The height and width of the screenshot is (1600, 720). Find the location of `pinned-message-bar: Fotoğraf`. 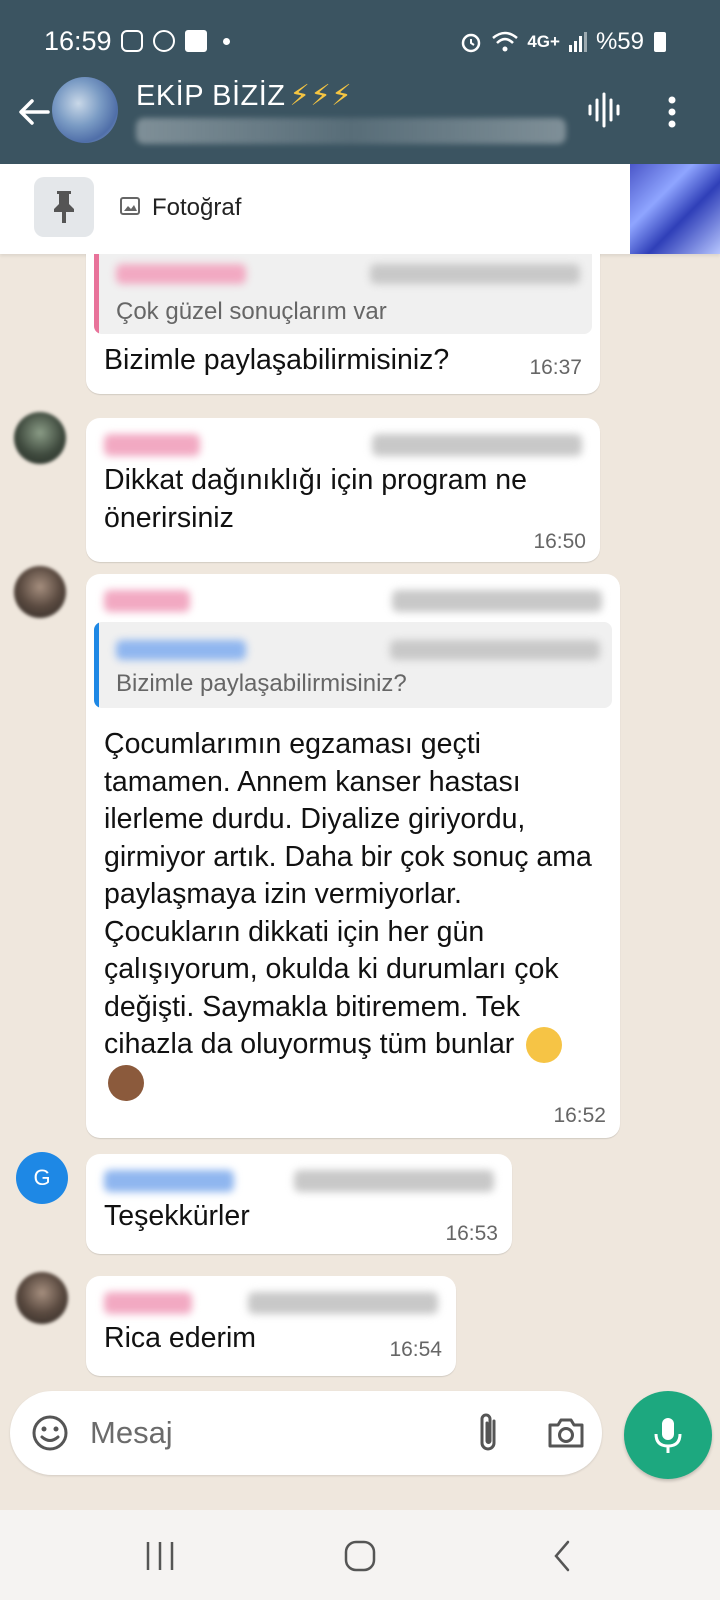

pinned-message-bar: Fotoğraf is located at coordinates (360, 209).